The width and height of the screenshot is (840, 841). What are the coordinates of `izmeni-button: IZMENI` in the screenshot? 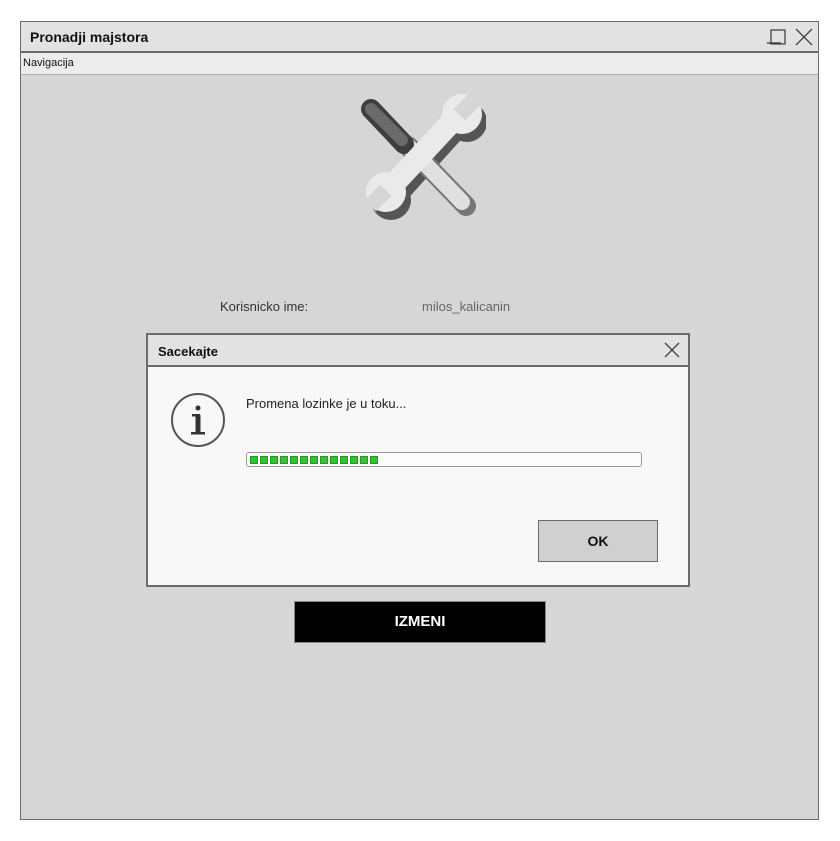 It's located at (420, 622).